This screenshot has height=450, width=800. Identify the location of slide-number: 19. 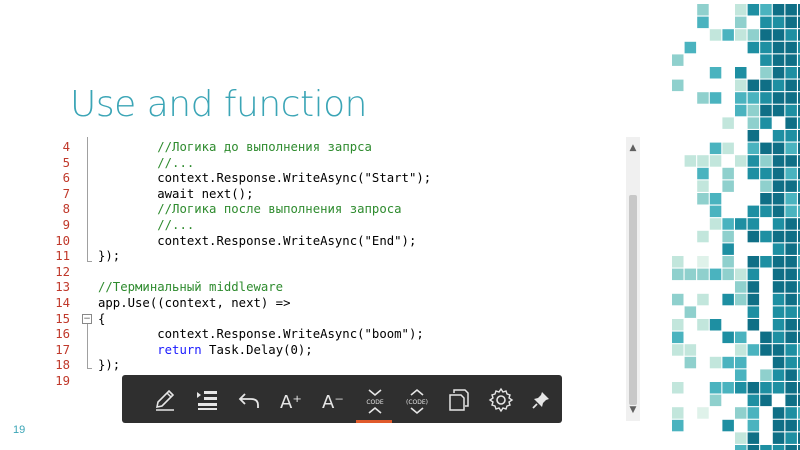
(19, 430).